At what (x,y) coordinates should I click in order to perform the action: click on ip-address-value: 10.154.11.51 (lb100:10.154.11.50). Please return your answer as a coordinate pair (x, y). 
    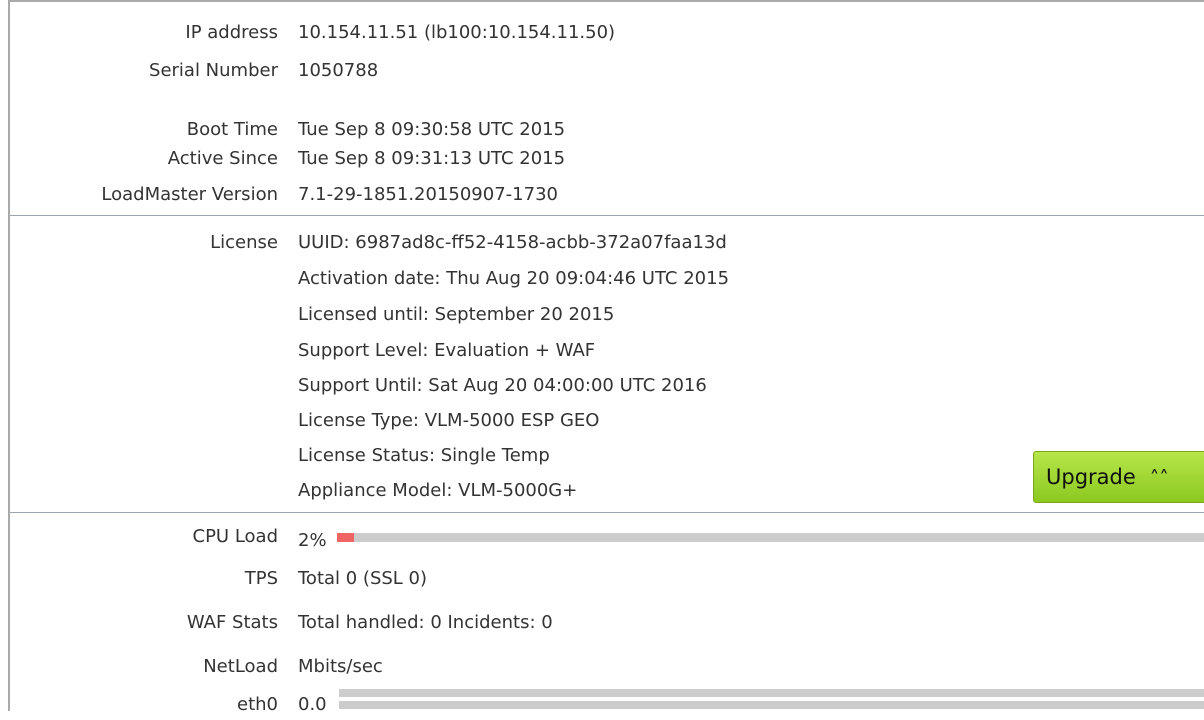
    Looking at the image, I should click on (457, 32).